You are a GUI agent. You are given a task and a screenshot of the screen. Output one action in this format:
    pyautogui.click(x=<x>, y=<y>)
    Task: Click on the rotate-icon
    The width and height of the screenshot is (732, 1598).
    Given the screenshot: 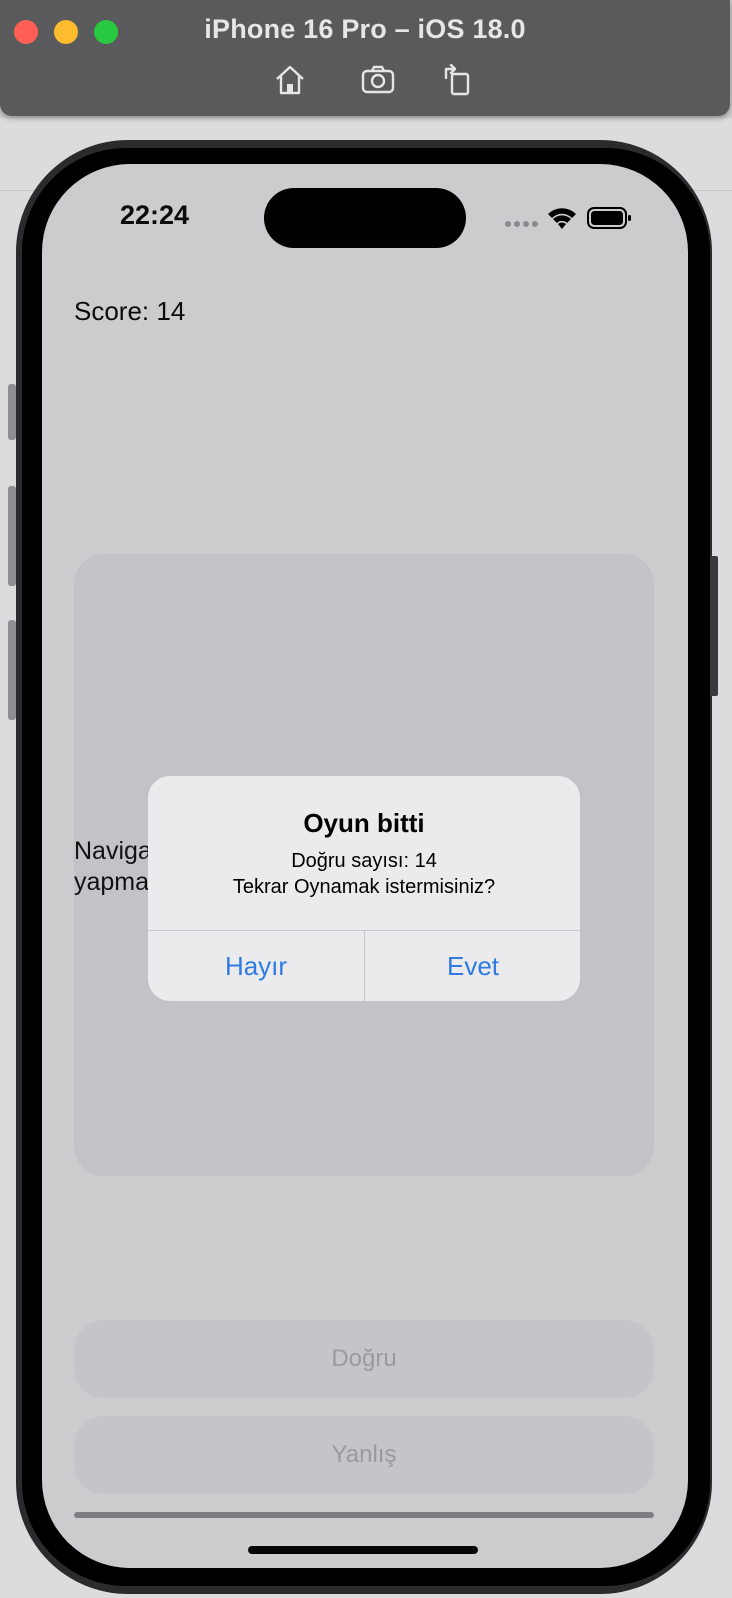 What is the action you would take?
    pyautogui.click(x=458, y=80)
    